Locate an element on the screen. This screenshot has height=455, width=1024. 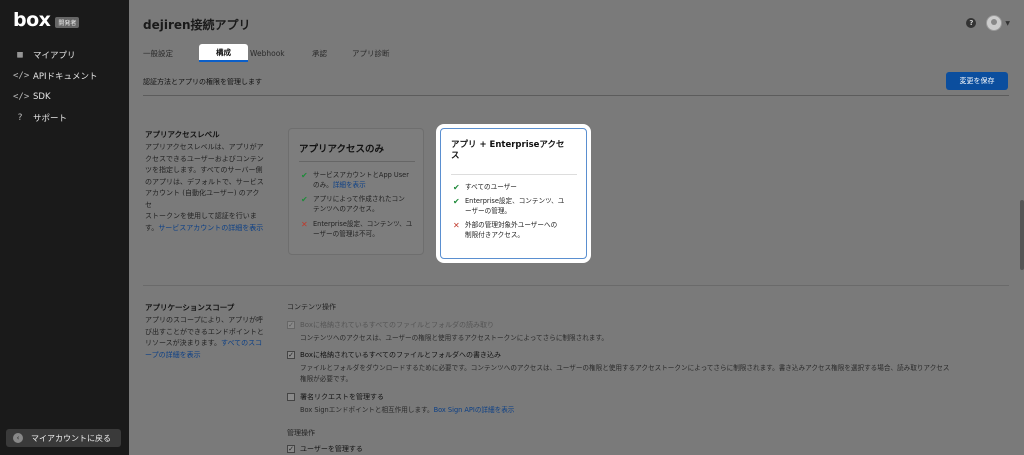
feature-line: 制限付きアクセス。 is located at coordinates (495, 234).